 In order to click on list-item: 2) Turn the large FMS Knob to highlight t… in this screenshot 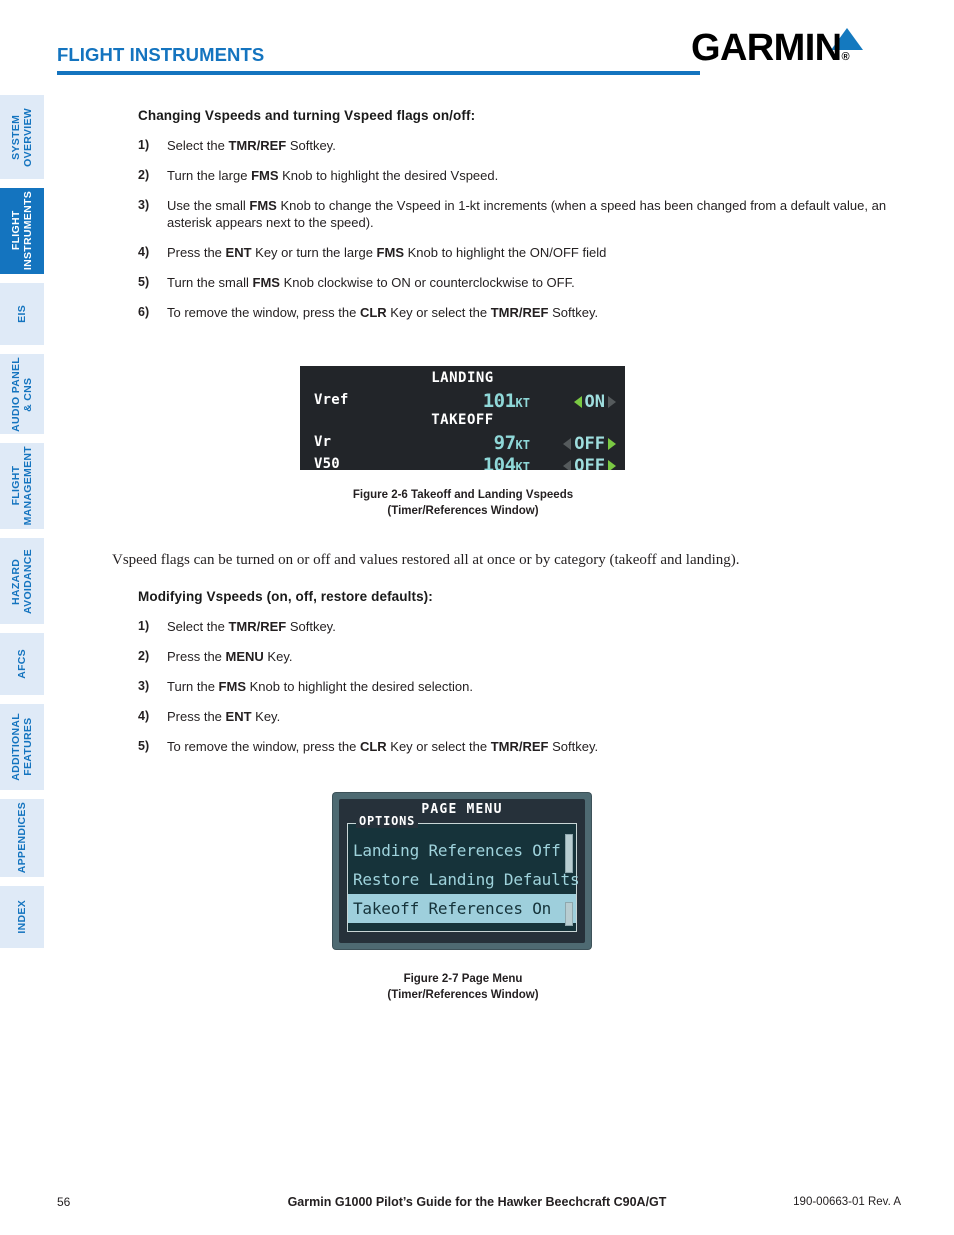, I will do `click(525, 175)`.